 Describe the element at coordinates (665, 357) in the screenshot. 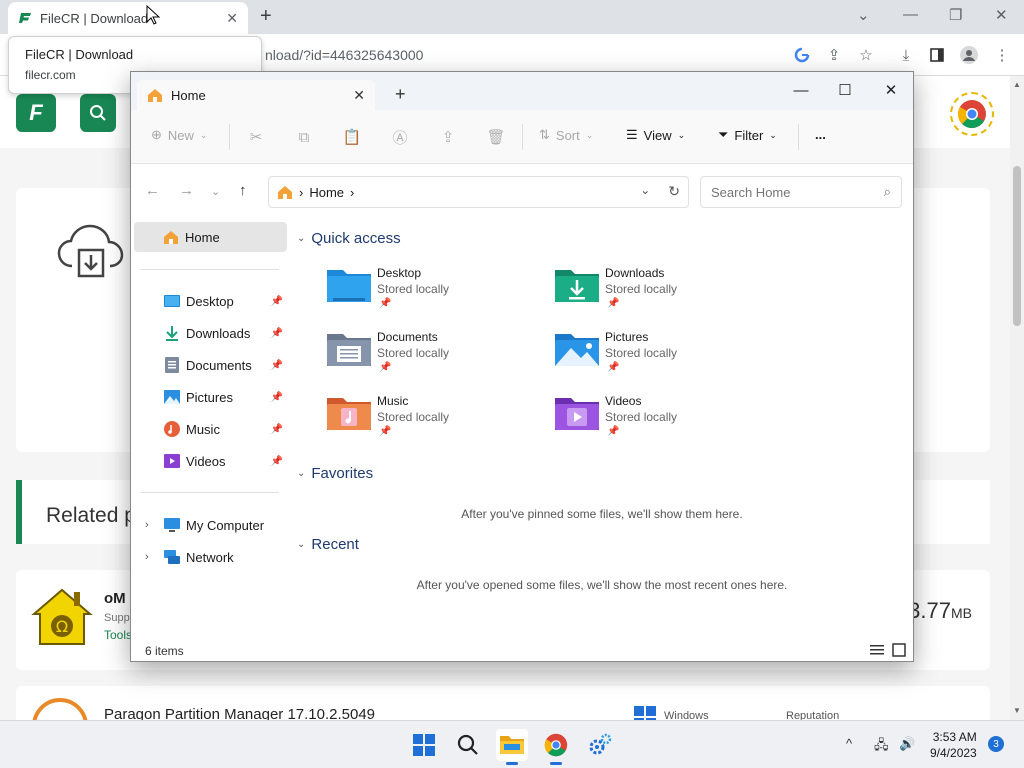

I see `quick-access-item-pictures: Pictures Stored locally 📌` at that location.